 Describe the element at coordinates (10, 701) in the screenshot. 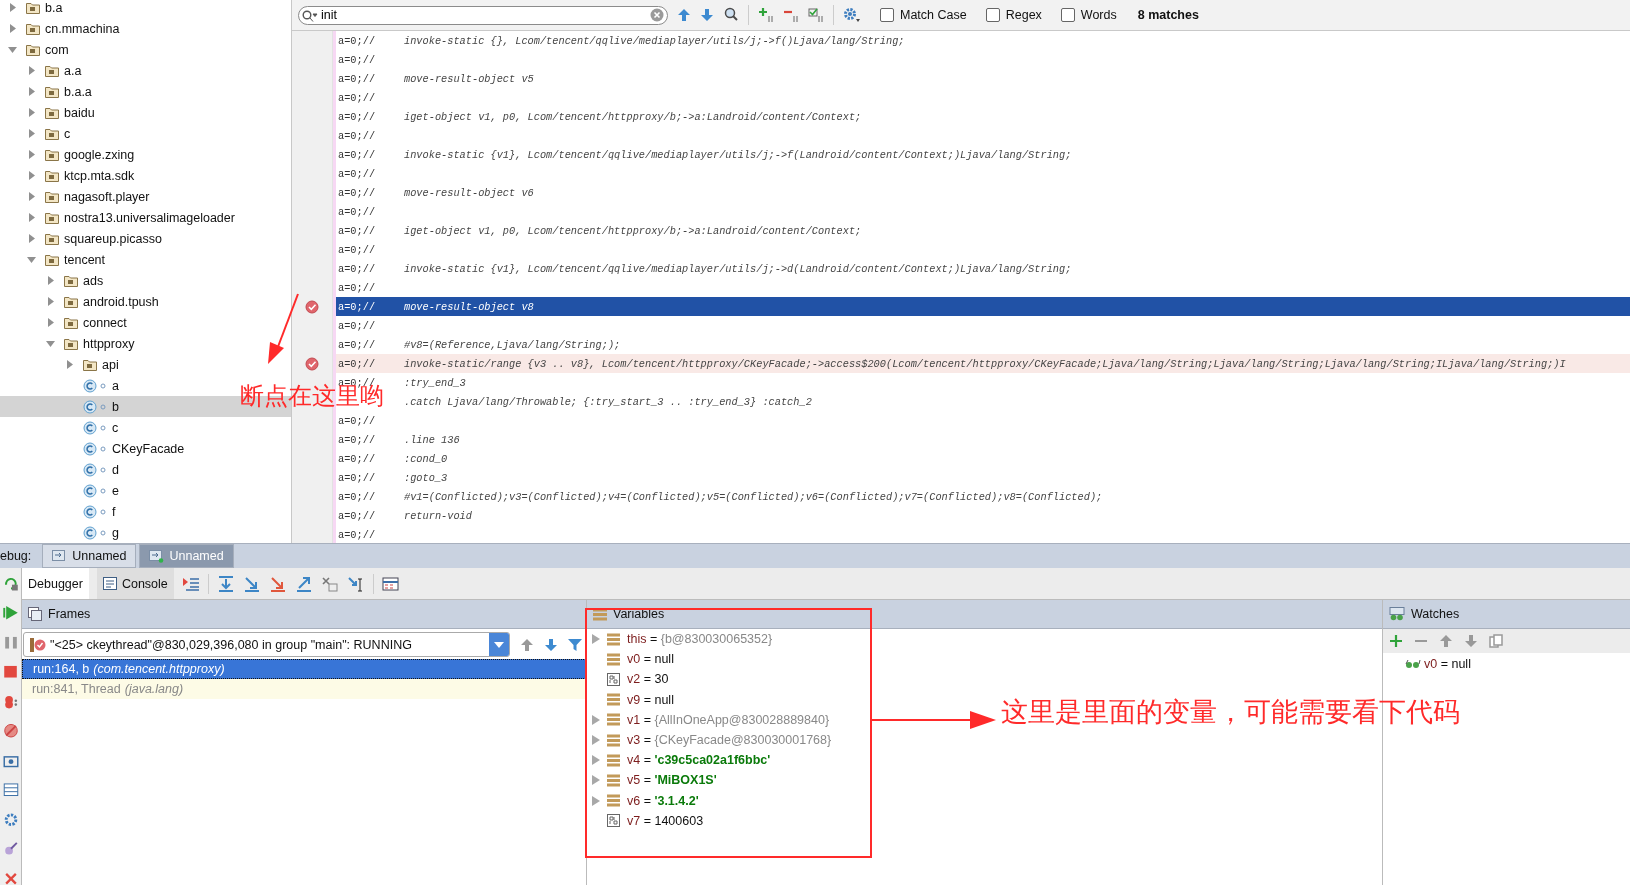

I see `breakpoints-icon` at that location.